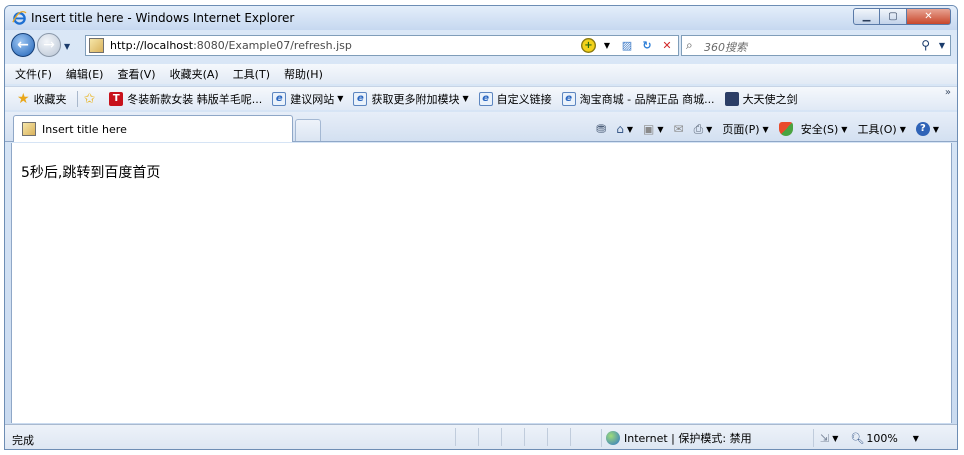 The height and width of the screenshot is (455, 964). Describe the element at coordinates (893, 16) in the screenshot. I see `maximize-button: ▢` at that location.